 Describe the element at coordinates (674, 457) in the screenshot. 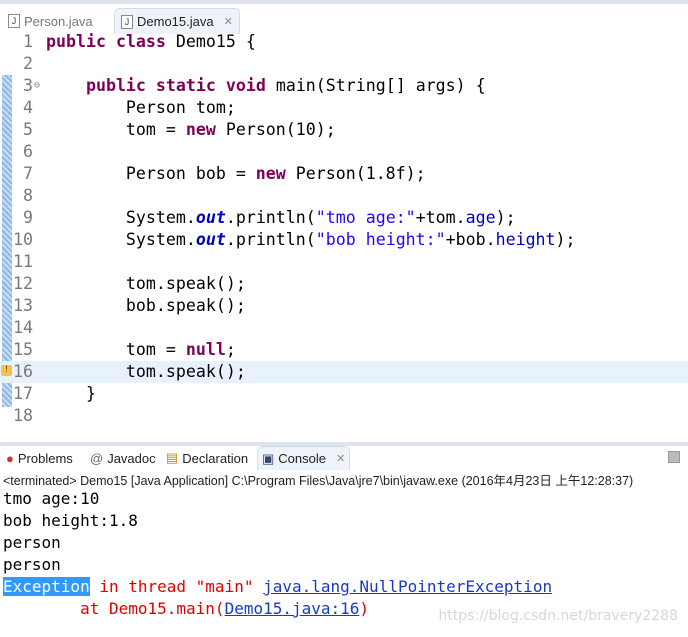

I see `minimize-button` at that location.